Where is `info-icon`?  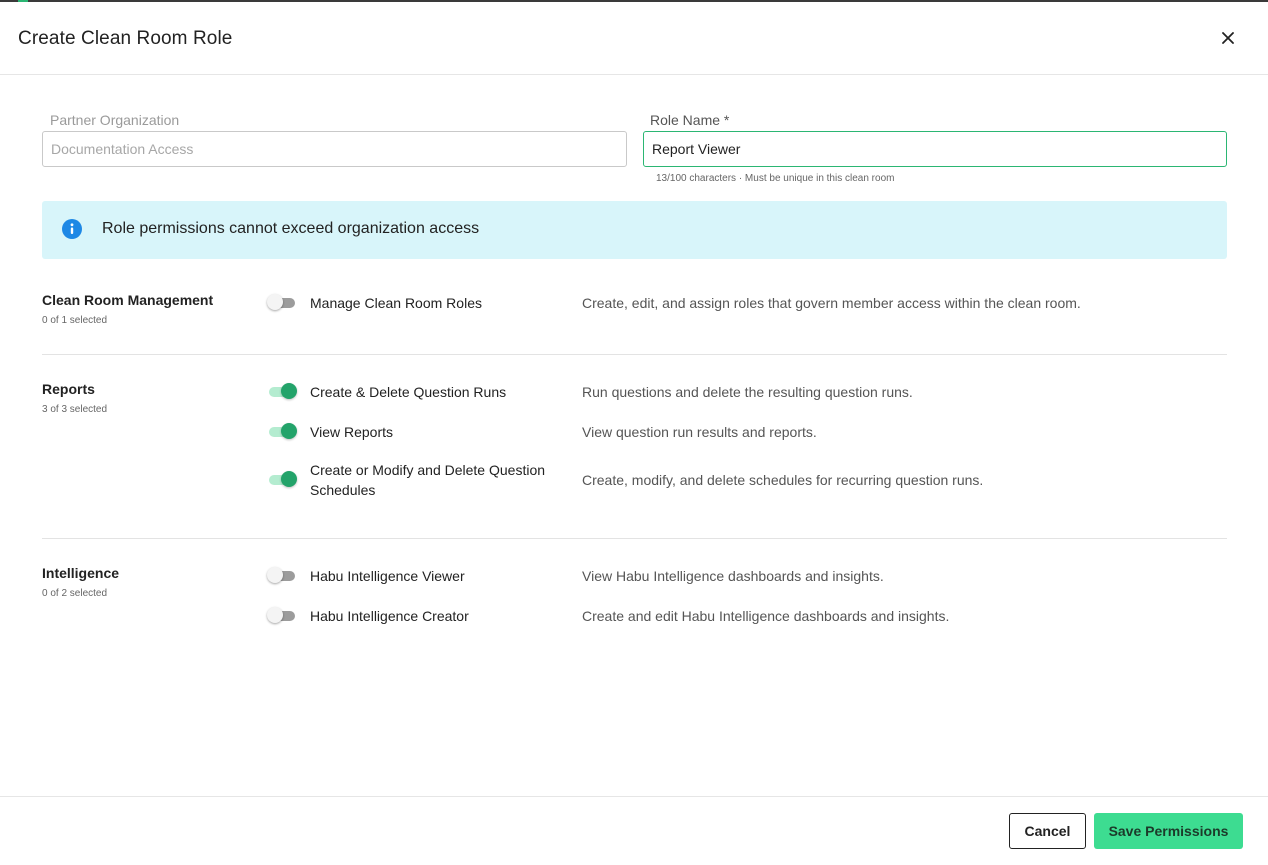 info-icon is located at coordinates (72, 229).